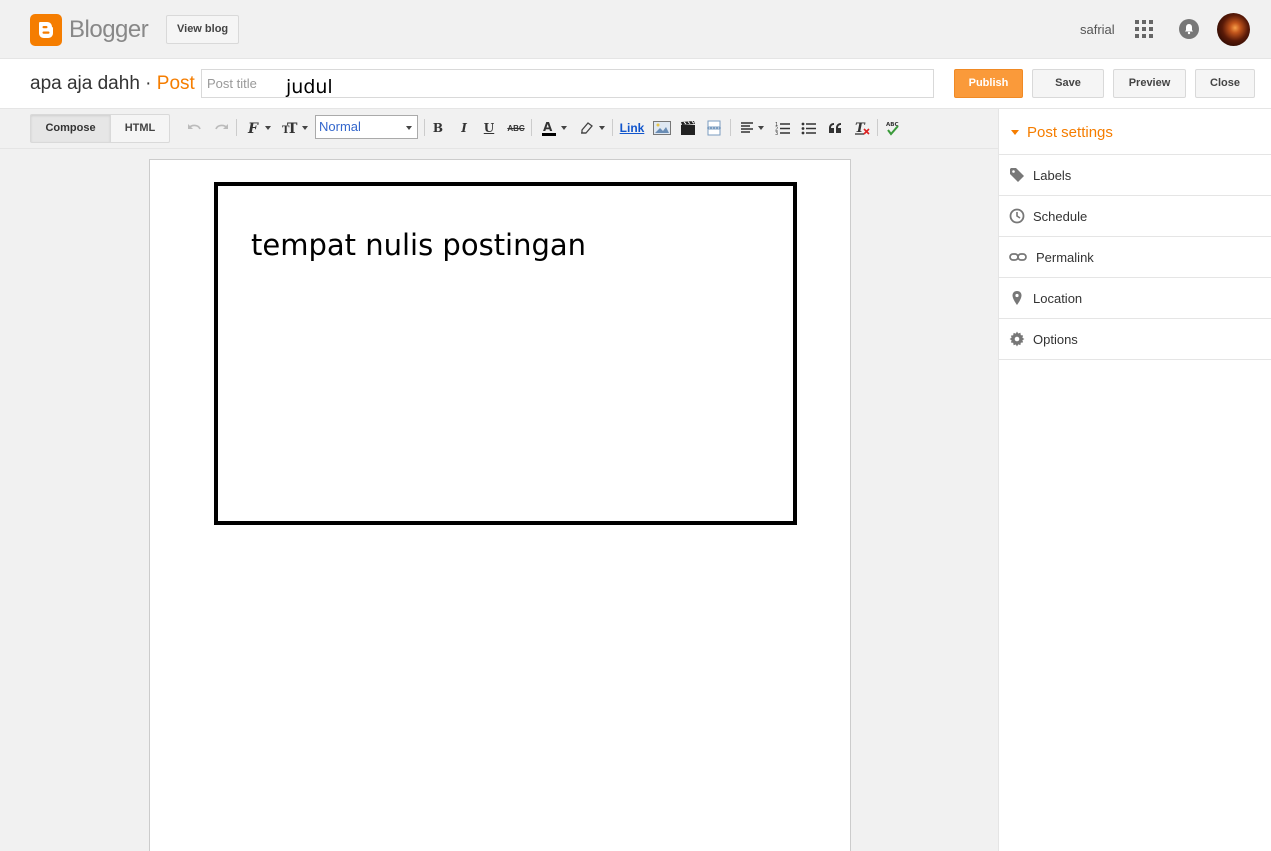 The width and height of the screenshot is (1271, 851). Describe the element at coordinates (835, 128) in the screenshot. I see `quote-icon` at that location.